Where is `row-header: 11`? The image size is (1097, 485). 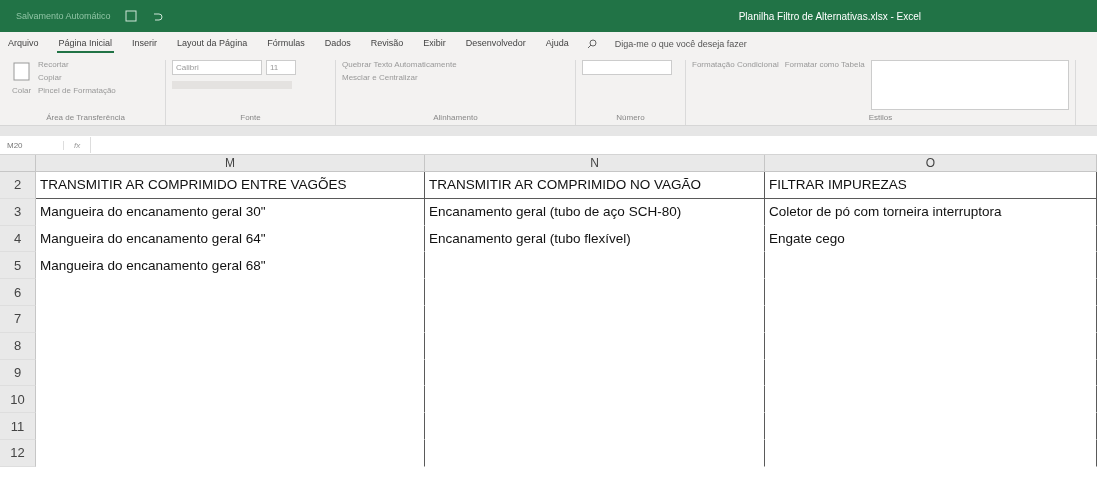
row-header: 11 is located at coordinates (18, 426).